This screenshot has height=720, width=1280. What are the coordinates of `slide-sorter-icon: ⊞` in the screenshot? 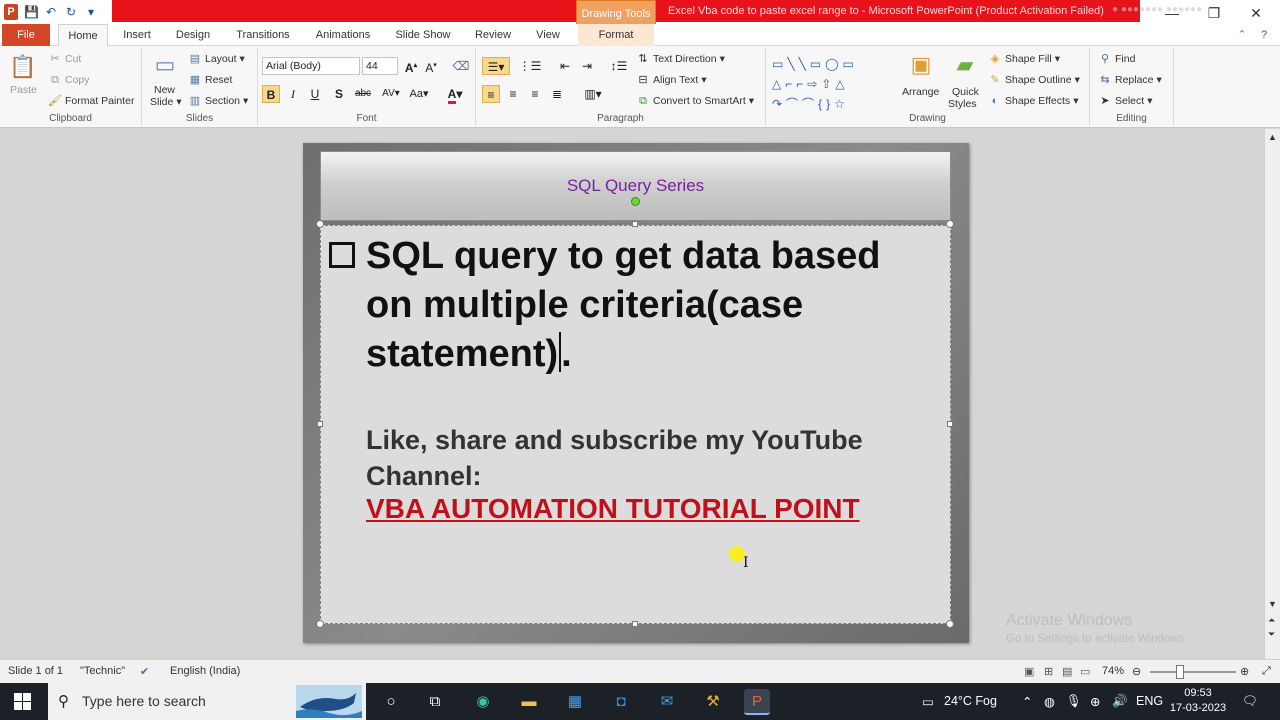 It's located at (1048, 671).